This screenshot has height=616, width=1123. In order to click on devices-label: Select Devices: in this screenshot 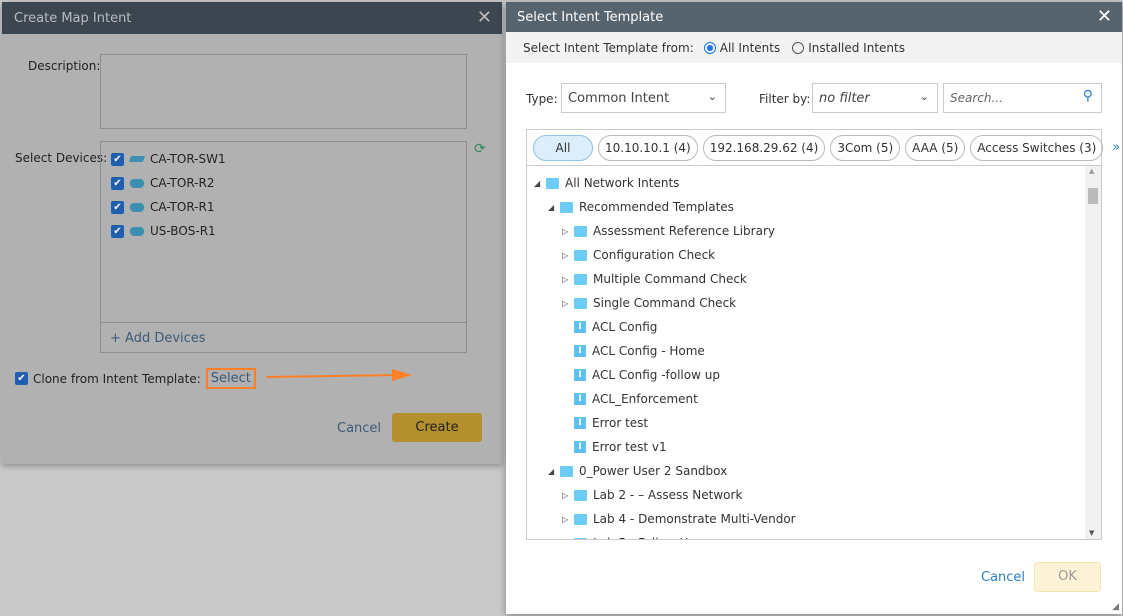, I will do `click(61, 158)`.